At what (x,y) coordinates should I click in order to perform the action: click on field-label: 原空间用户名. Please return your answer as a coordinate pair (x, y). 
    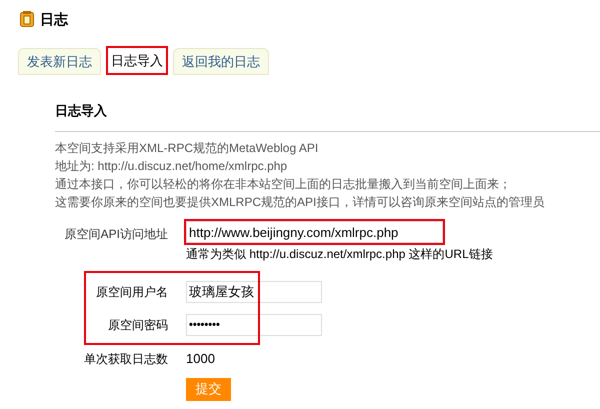
    Looking at the image, I should click on (132, 291).